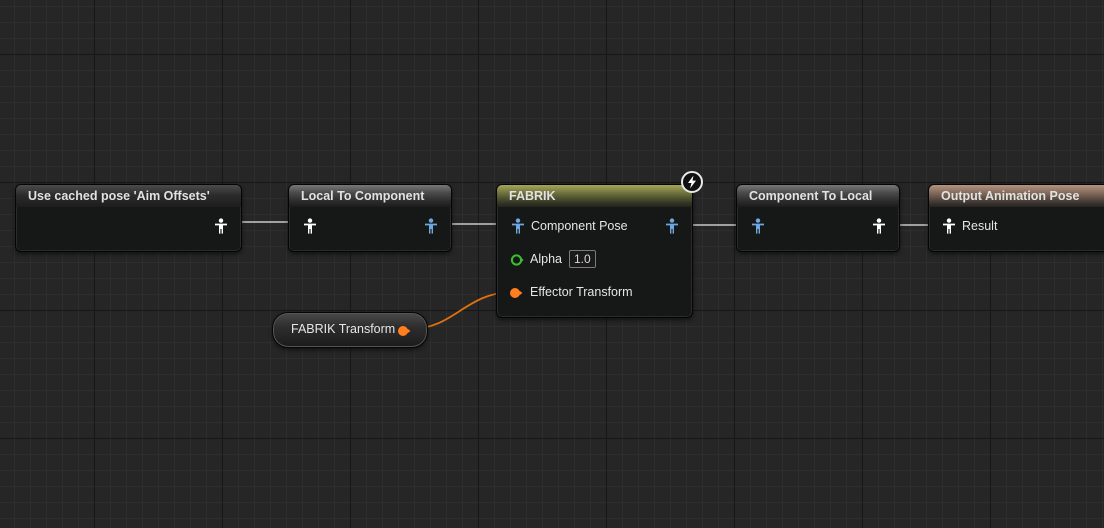  I want to click on component-pose-label: Component Pose, so click(579, 226).